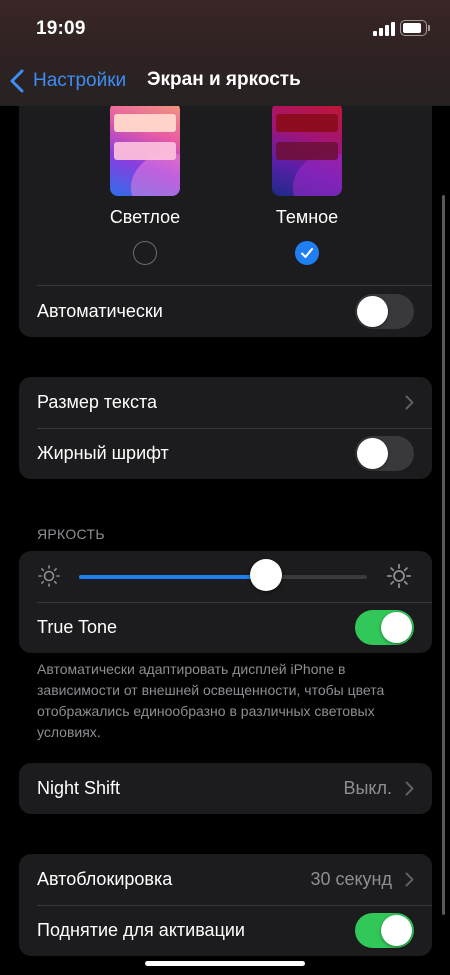 This screenshot has width=450, height=975. What do you see at coordinates (97, 402) in the screenshot?
I see `text-size-label: Размер текста` at bounding box center [97, 402].